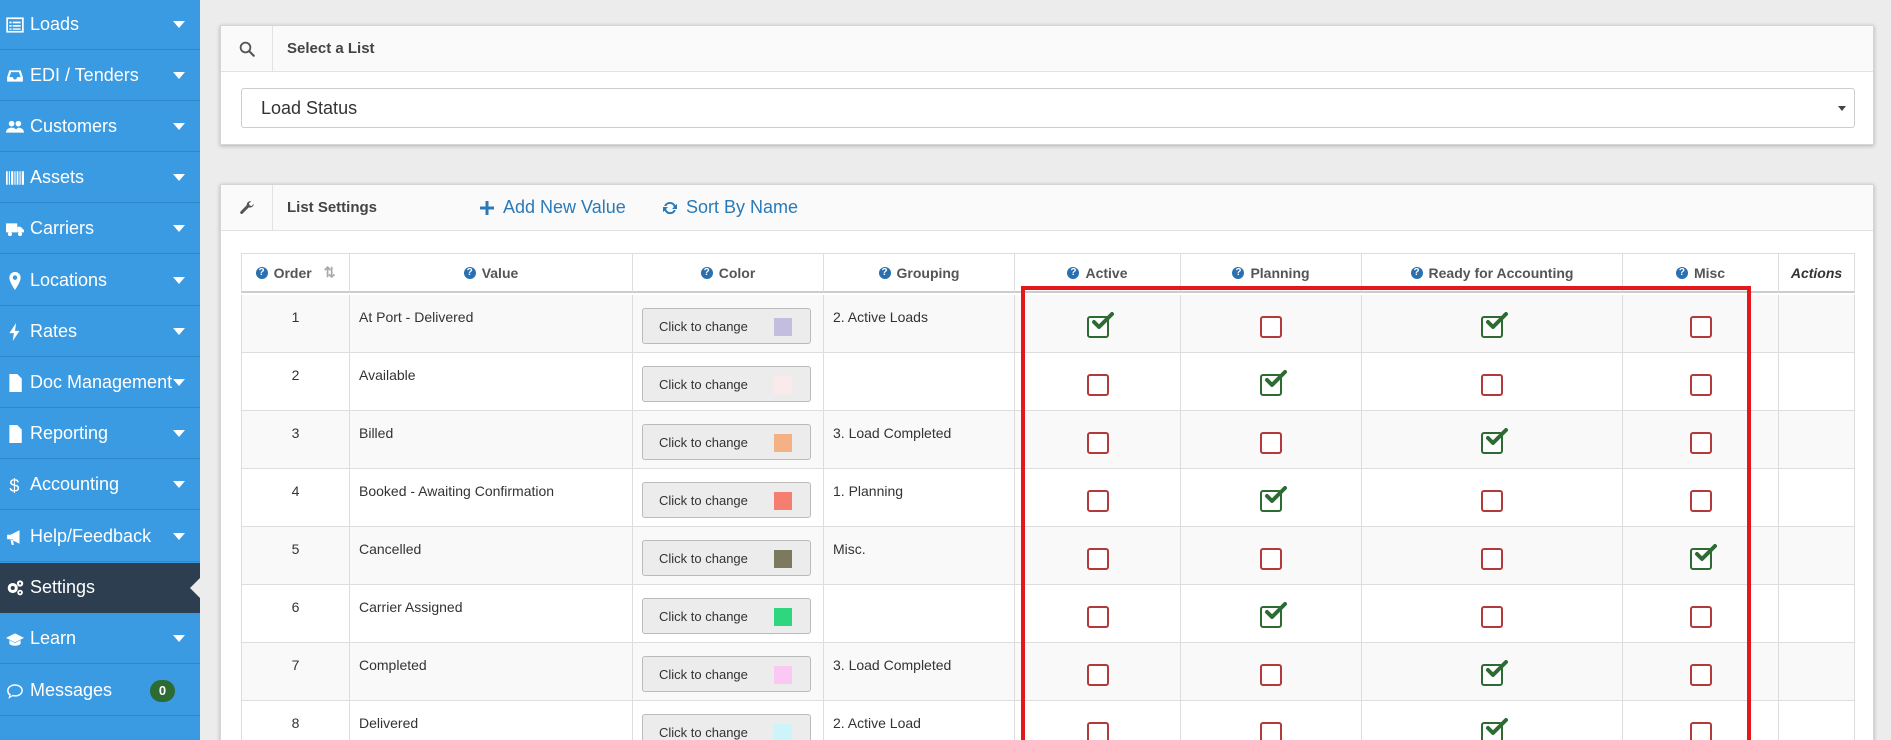 The height and width of the screenshot is (740, 1891). Describe the element at coordinates (100, 332) in the screenshot. I see `sidebar-item-rates: Rates` at that location.